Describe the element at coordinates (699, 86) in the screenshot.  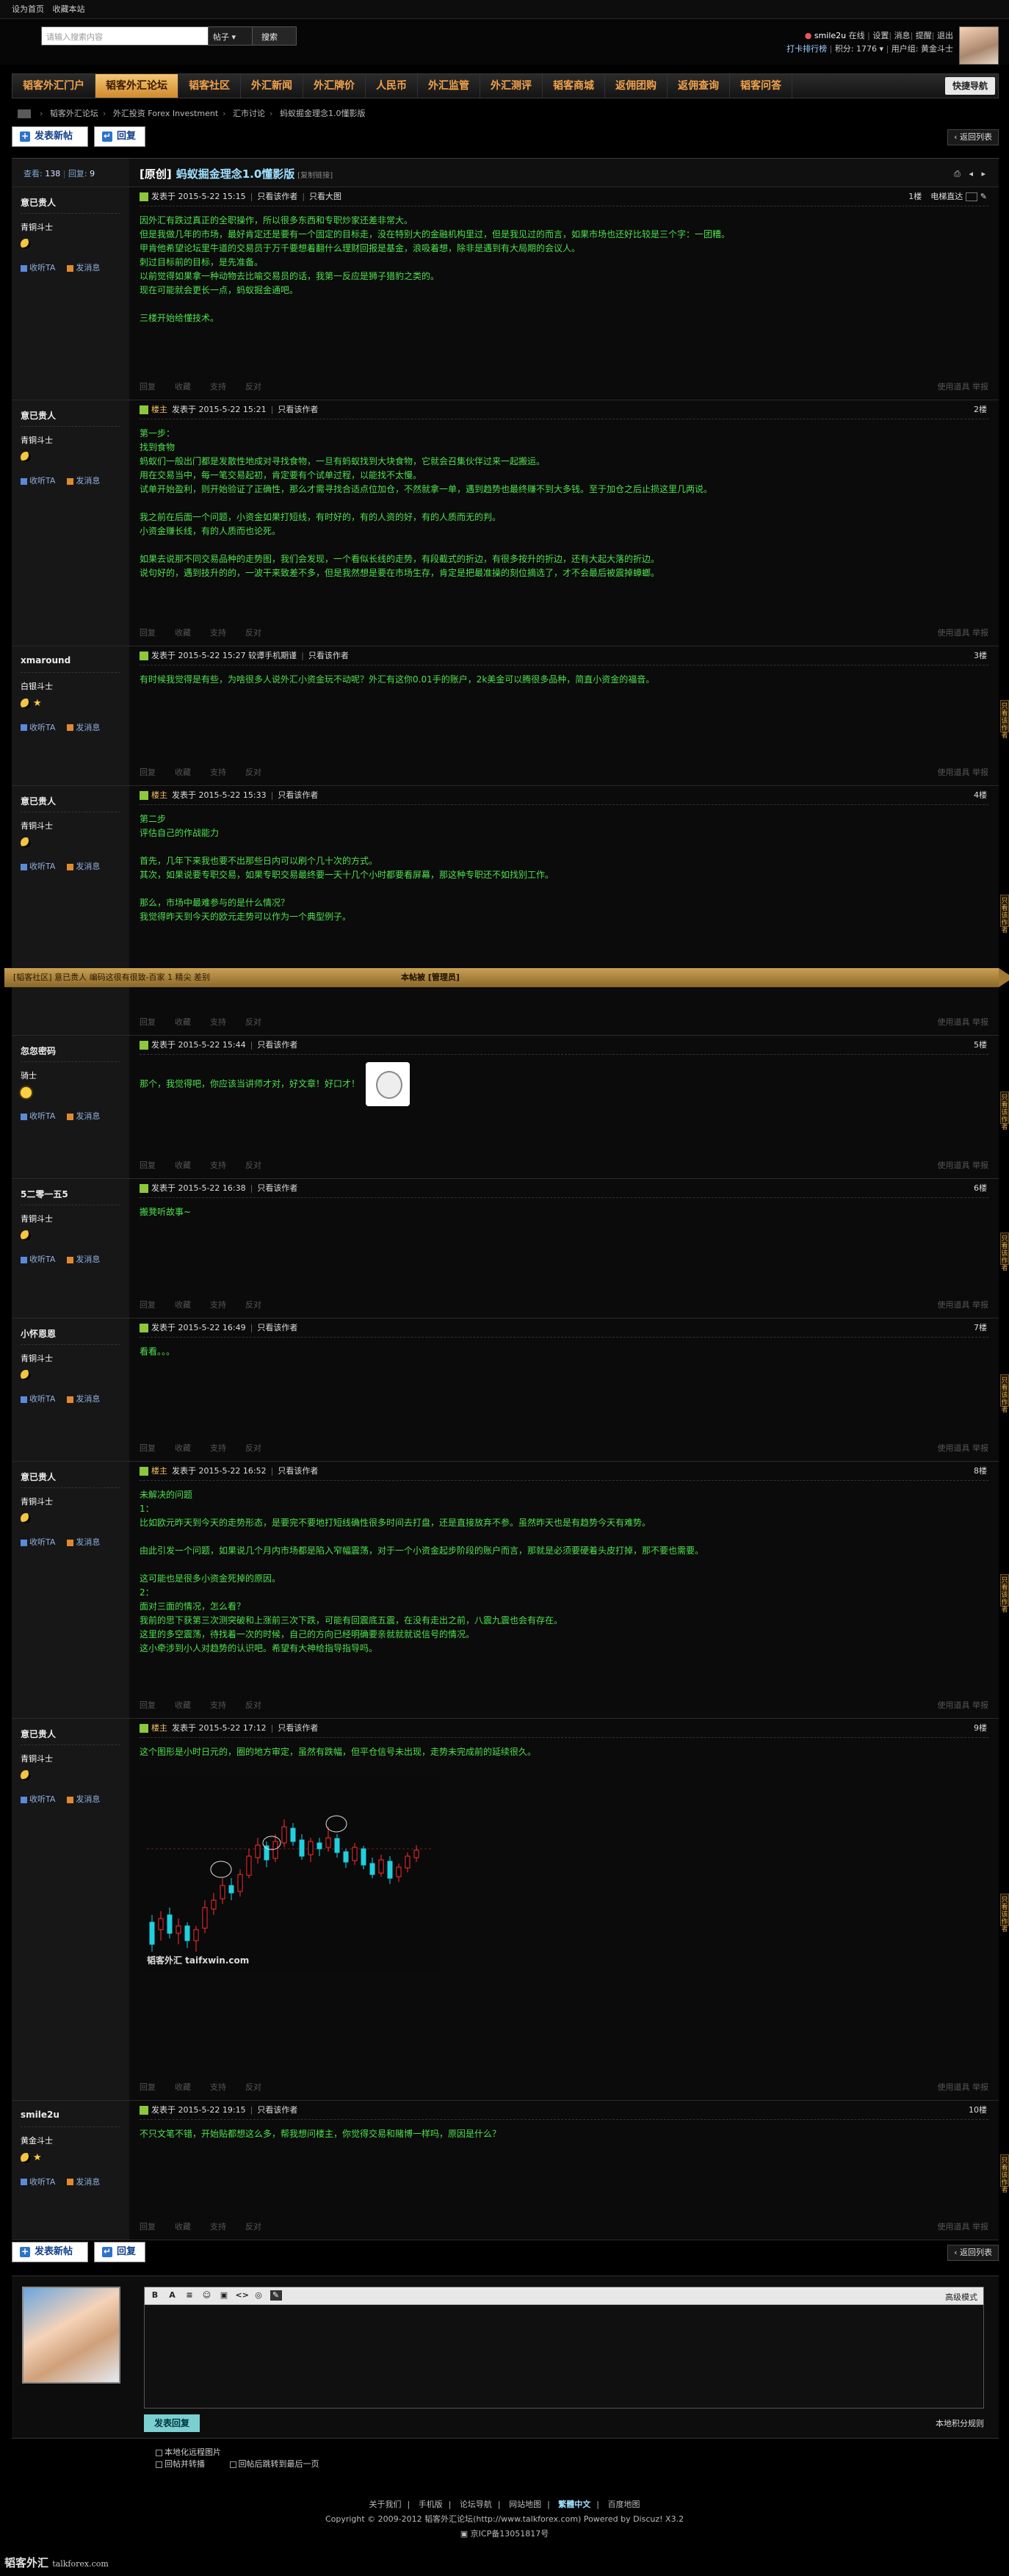
I see `nav-item-rebate-query: 返佣查询` at that location.